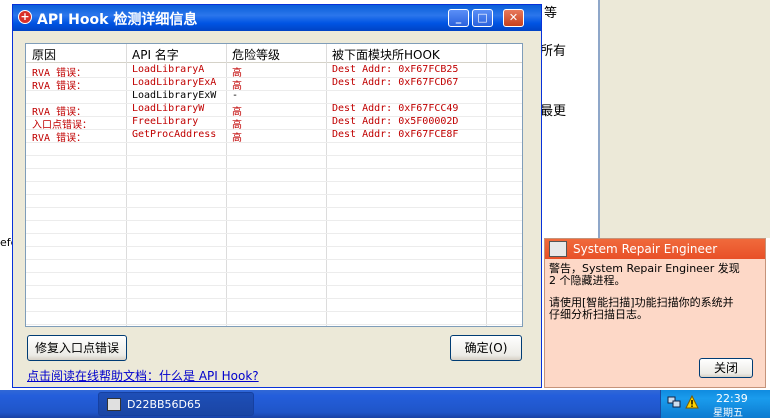  I want to click on column-header-hook: 被下面模块所HOOK, so click(386, 54).